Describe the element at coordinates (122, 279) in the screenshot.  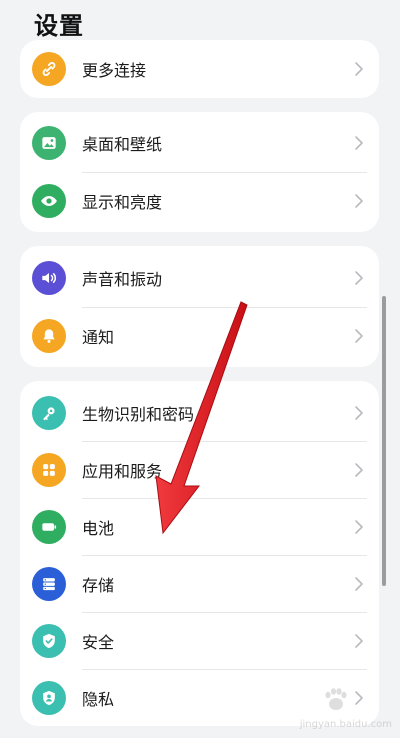
I see `settings-item-label: 声音和振动` at that location.